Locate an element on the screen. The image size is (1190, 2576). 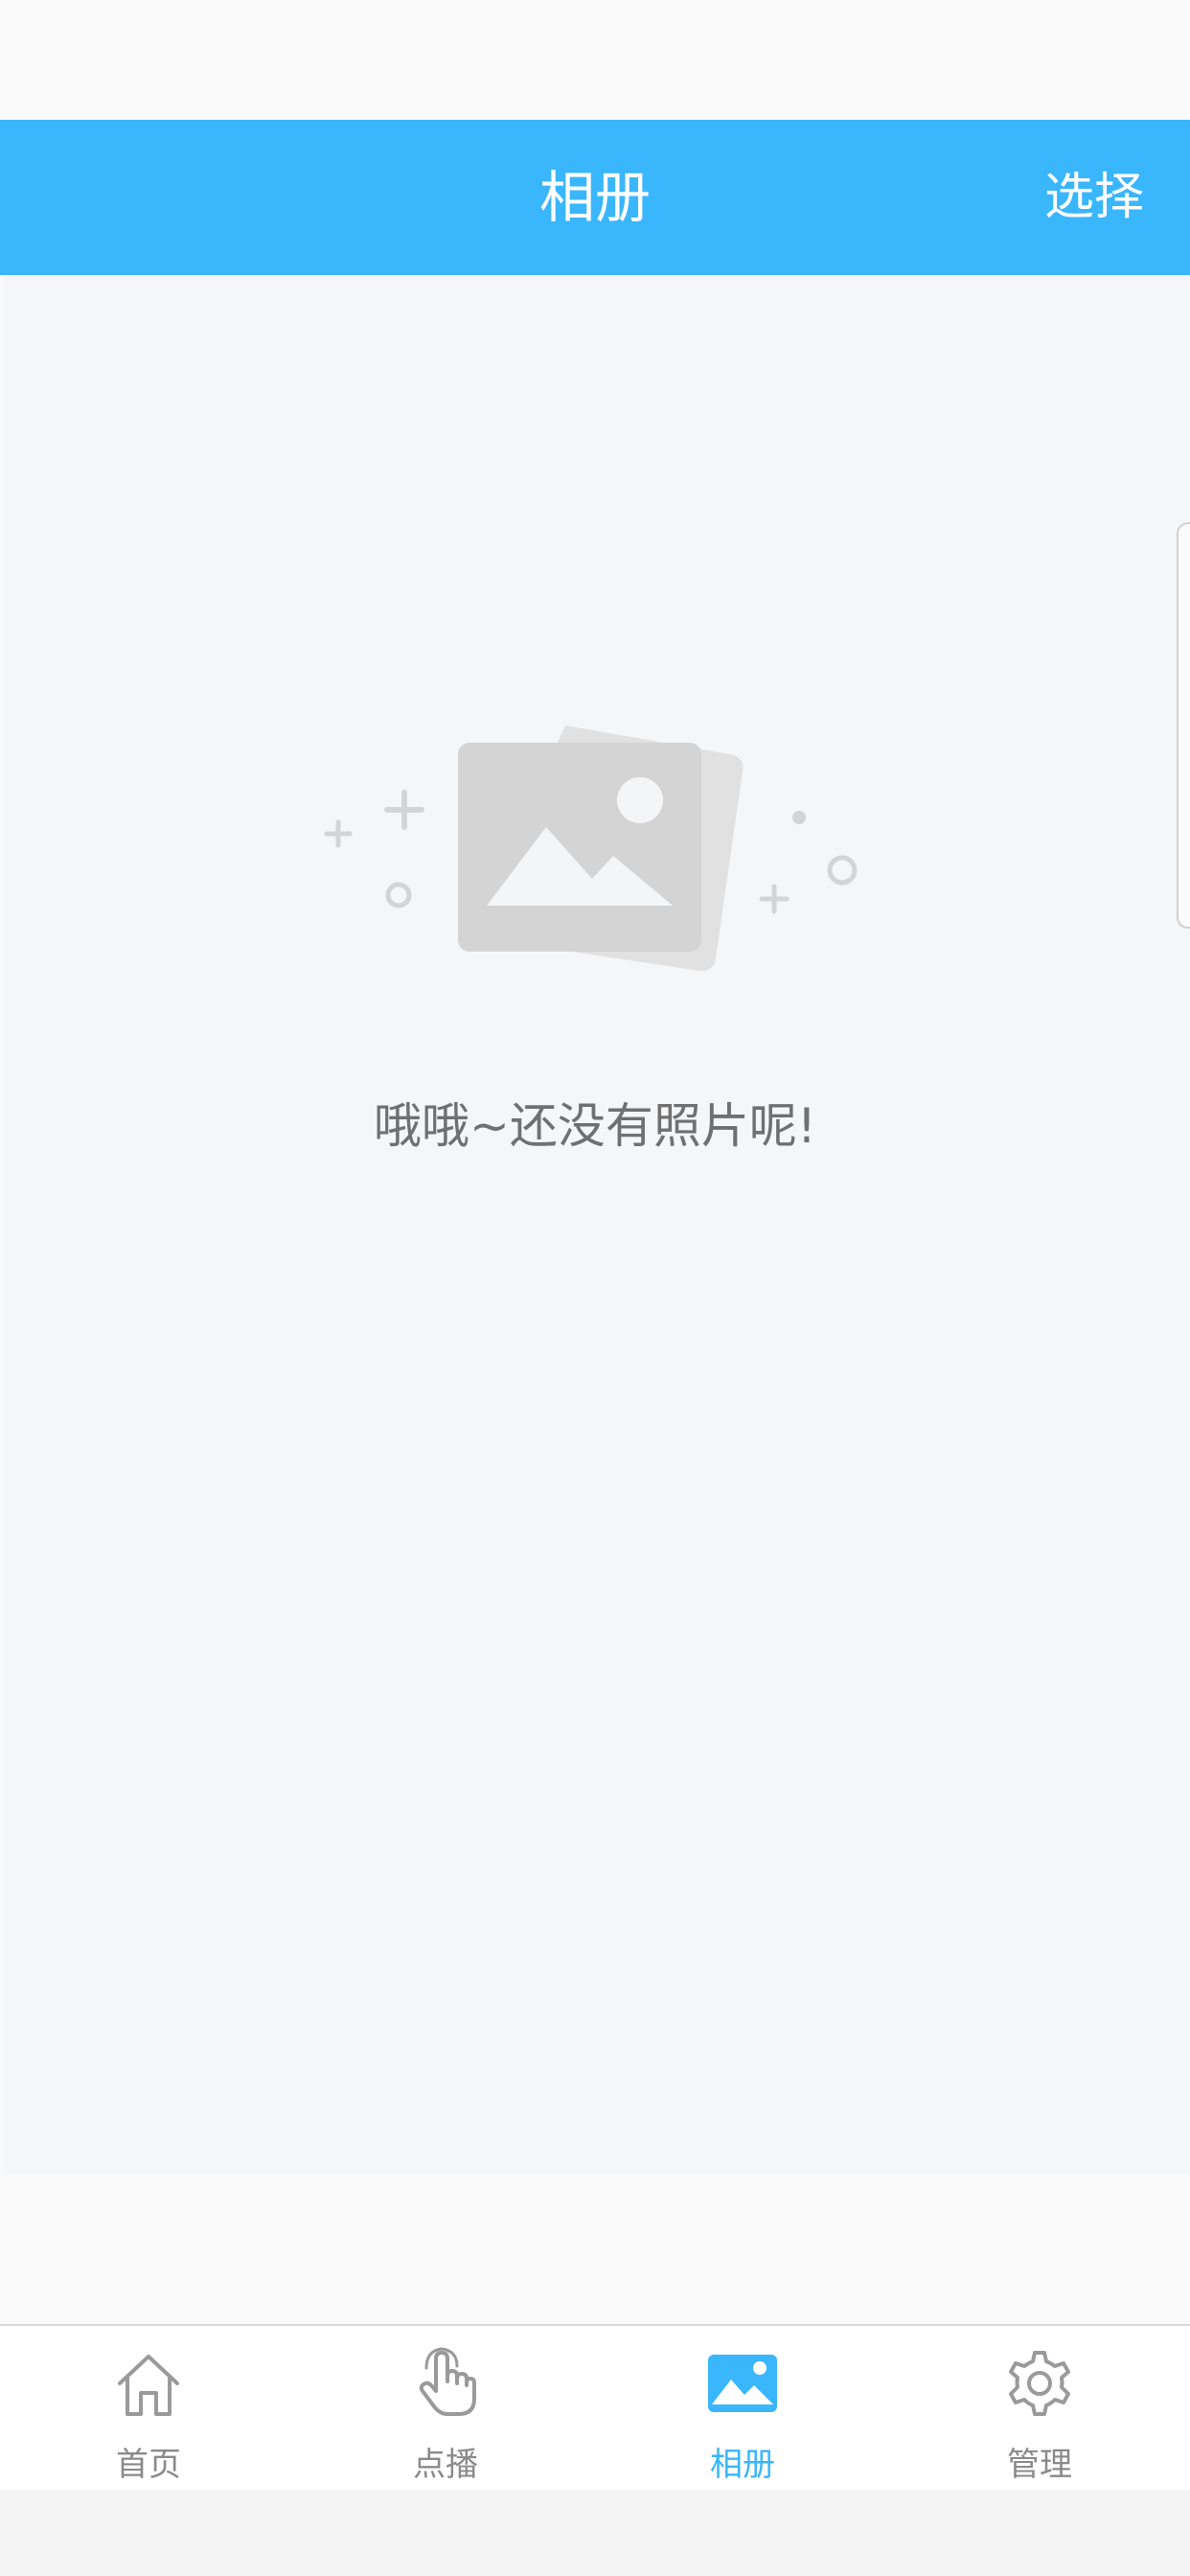
tab-manage-label: 管理 is located at coordinates (1039, 2465).